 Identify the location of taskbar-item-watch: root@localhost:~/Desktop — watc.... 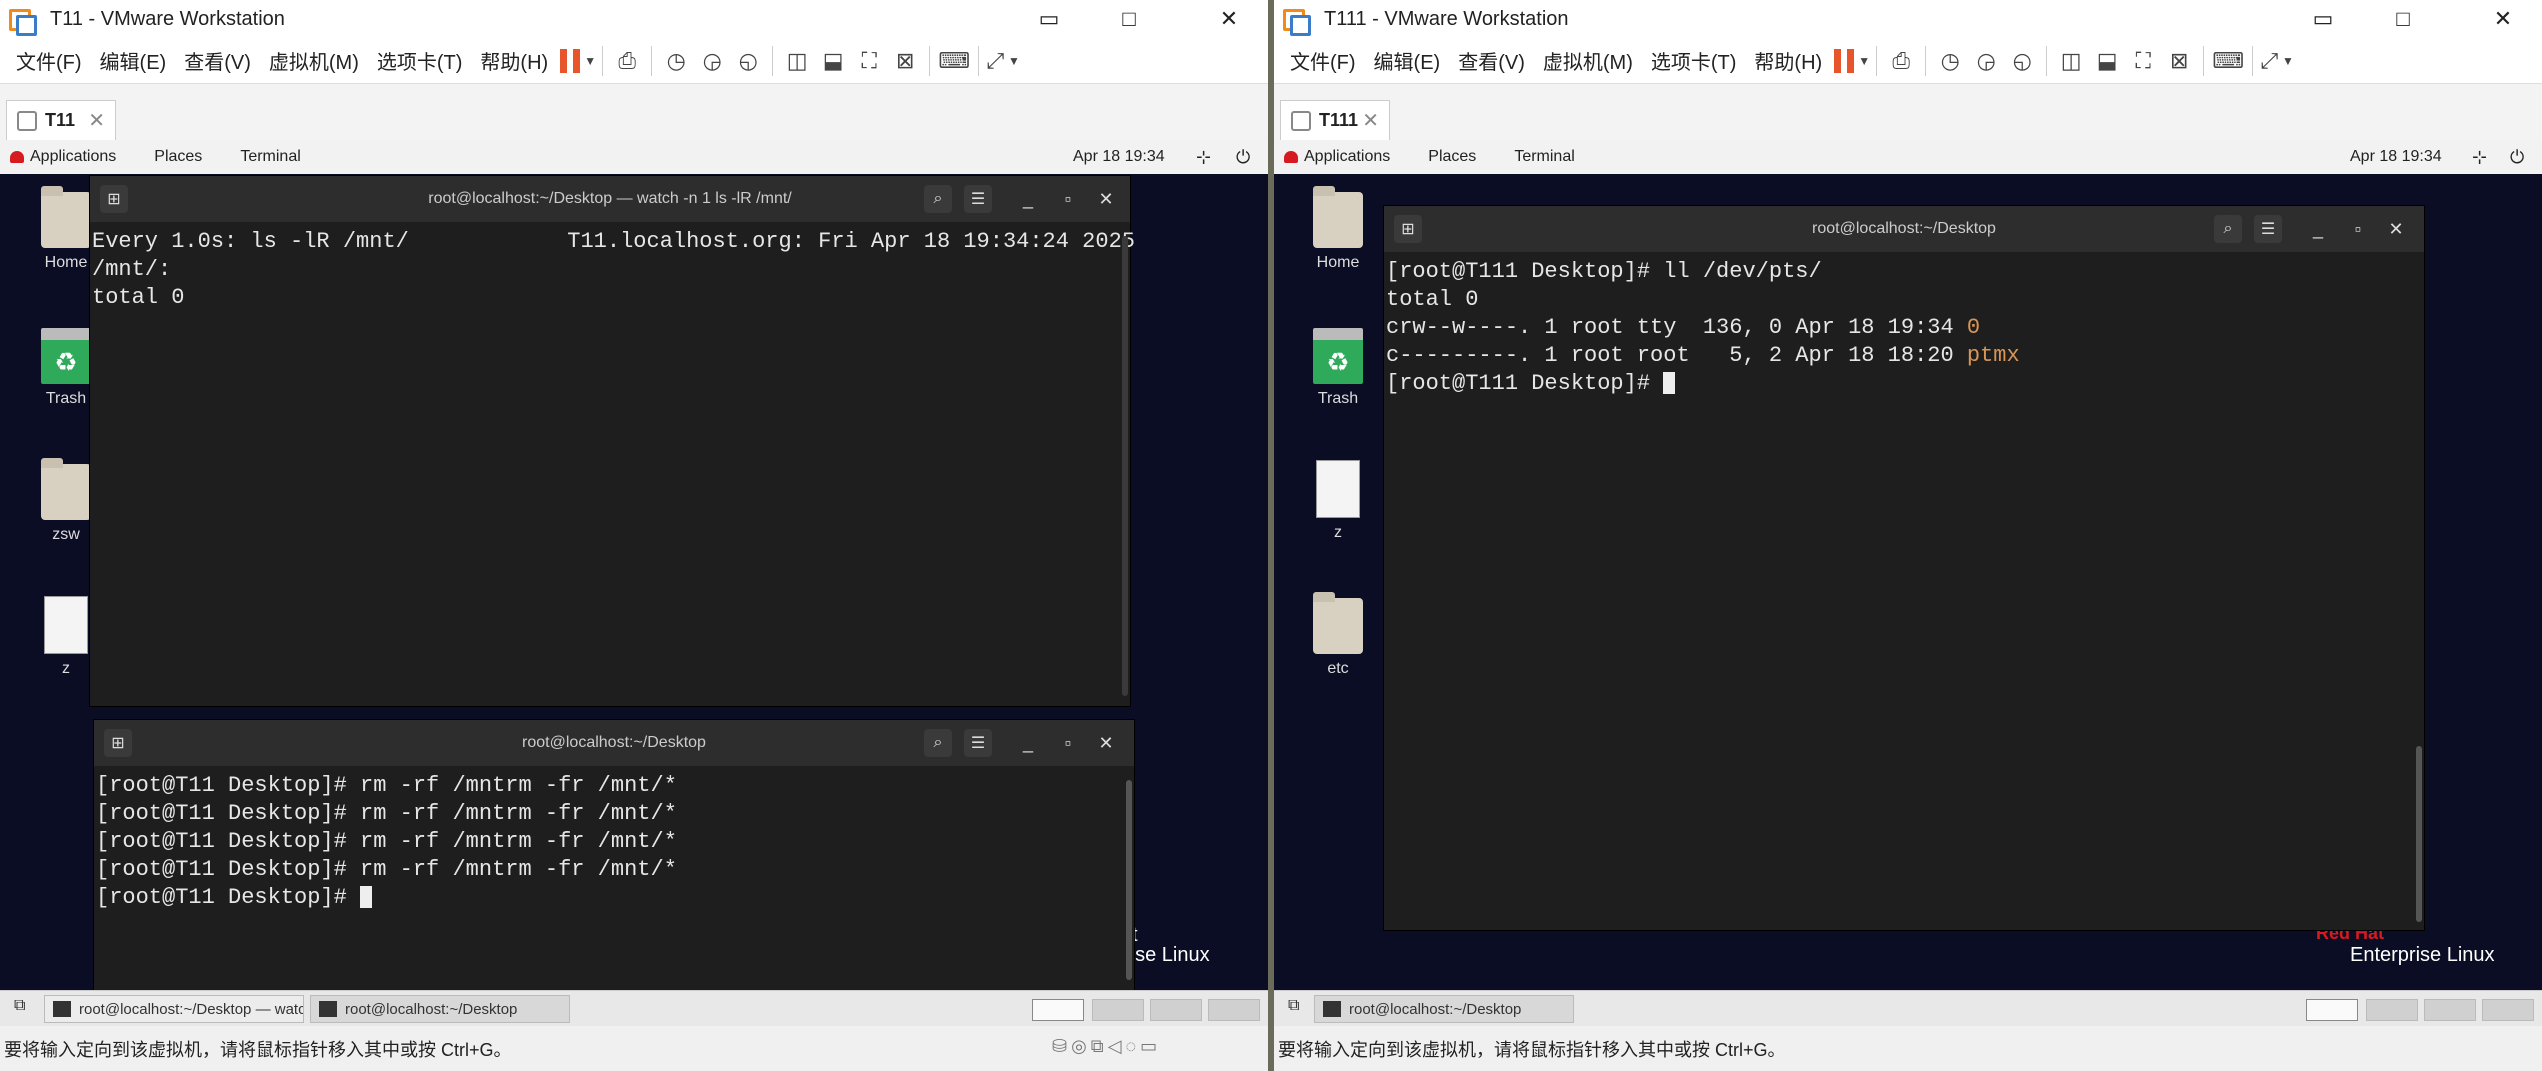
(174, 1009).